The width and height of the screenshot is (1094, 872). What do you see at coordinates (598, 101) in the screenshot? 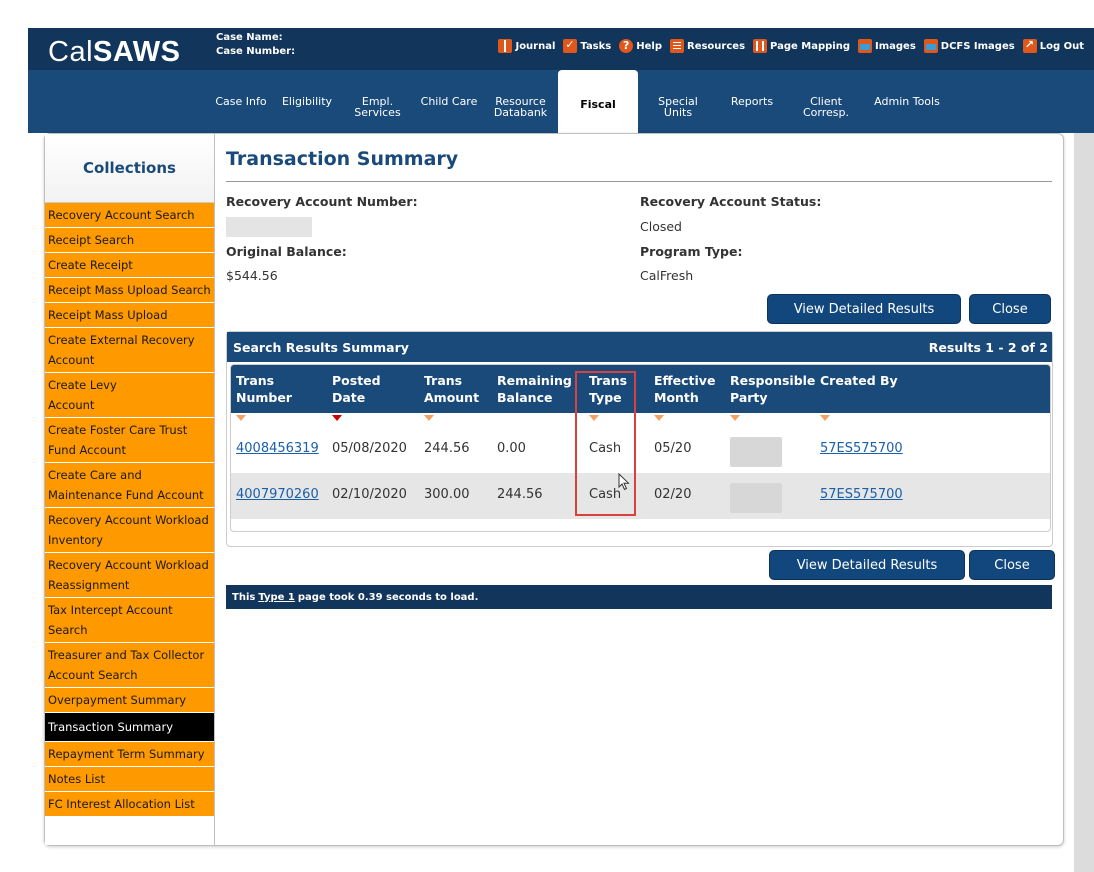
I see `tab-fiscal: Fiscal` at bounding box center [598, 101].